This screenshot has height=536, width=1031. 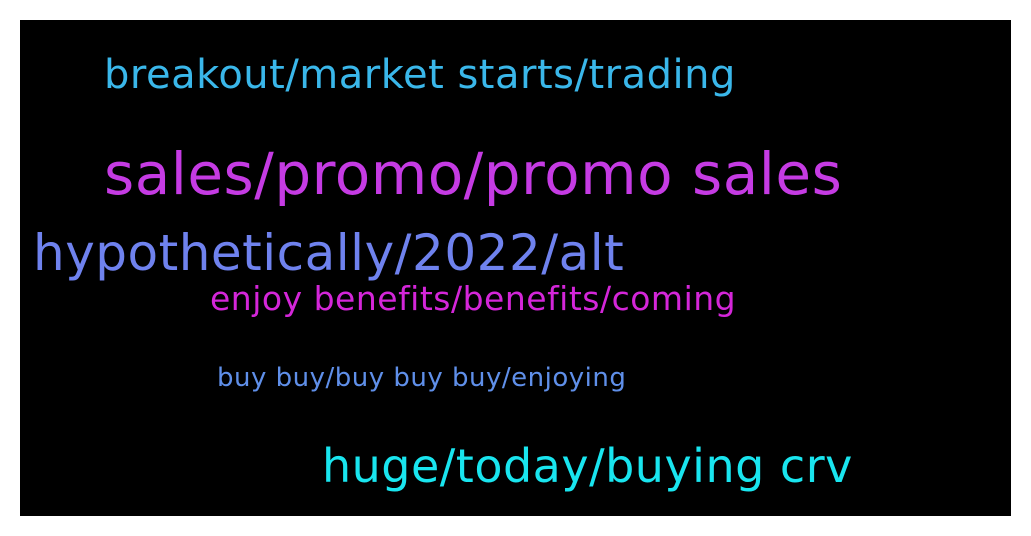 What do you see at coordinates (329, 253) in the screenshot?
I see `phrase-hypothetically: hypothetically/2022/alt` at bounding box center [329, 253].